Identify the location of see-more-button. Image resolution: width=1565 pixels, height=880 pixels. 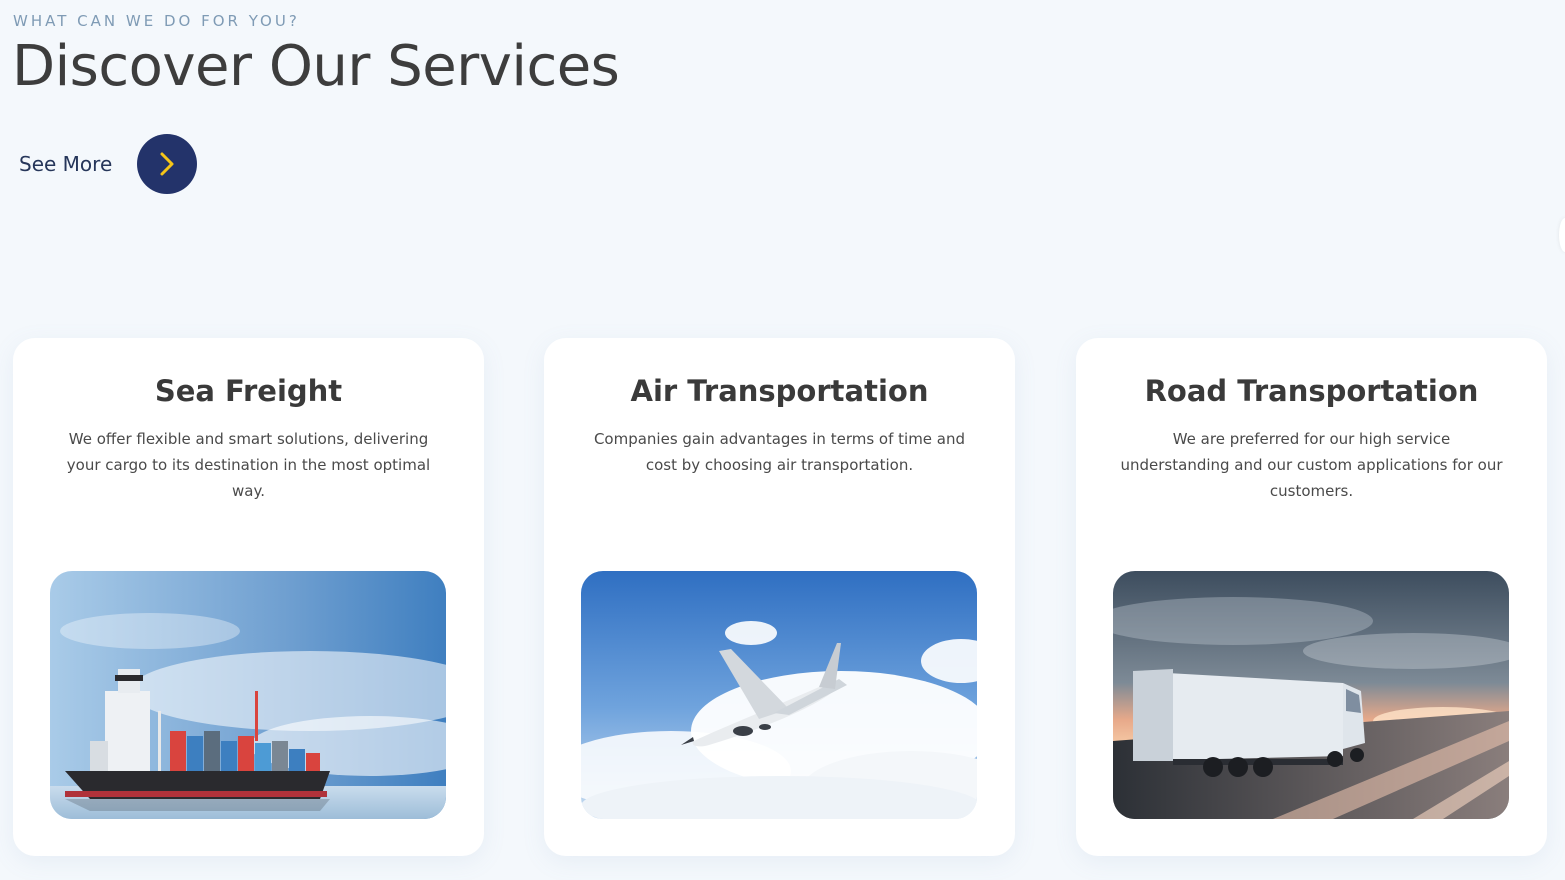
(167, 164).